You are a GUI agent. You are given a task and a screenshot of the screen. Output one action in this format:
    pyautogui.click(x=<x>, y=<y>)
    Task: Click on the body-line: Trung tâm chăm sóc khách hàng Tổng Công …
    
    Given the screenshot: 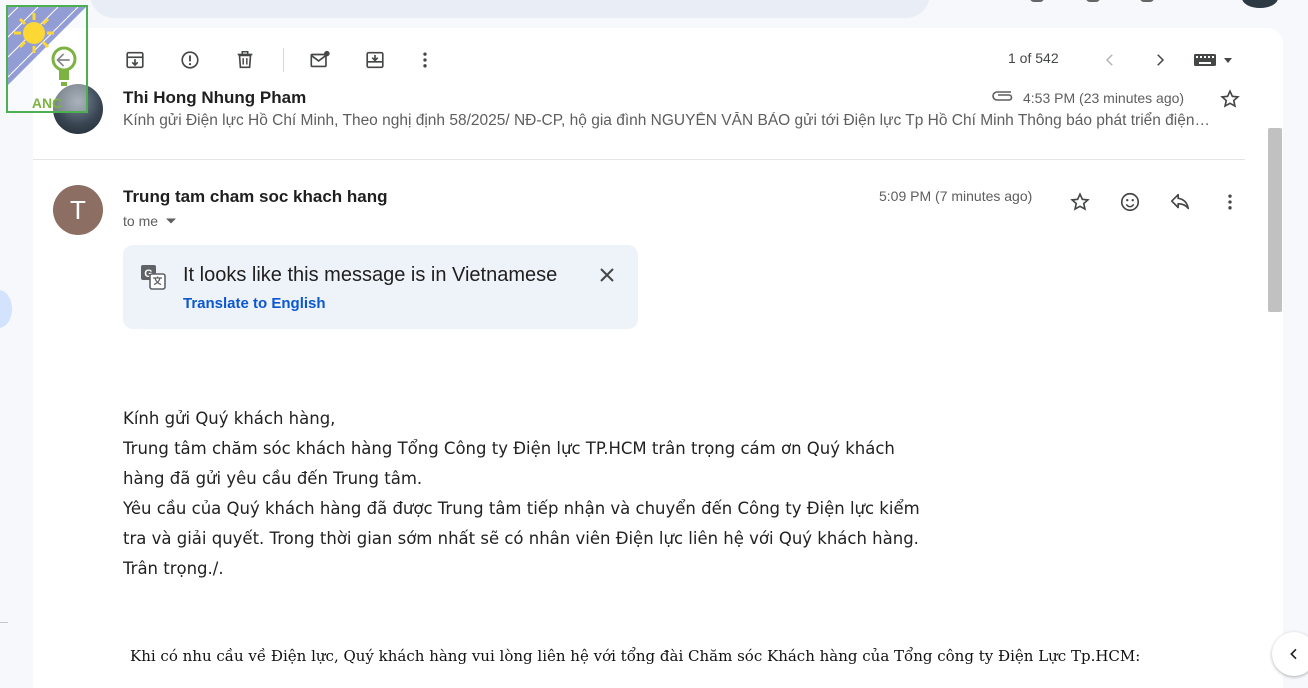 What is the action you would take?
    pyautogui.click(x=509, y=448)
    